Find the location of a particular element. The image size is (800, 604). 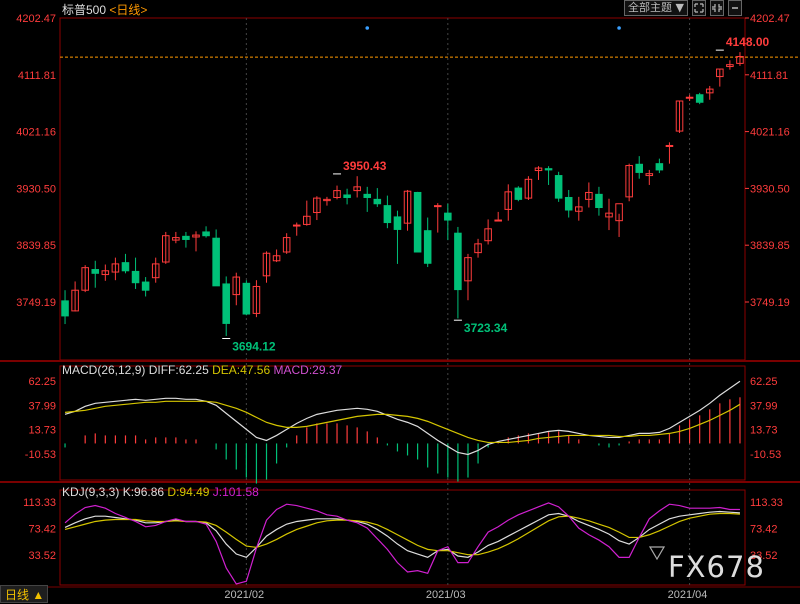

symbol-name: 标普500 is located at coordinates (84, 10).